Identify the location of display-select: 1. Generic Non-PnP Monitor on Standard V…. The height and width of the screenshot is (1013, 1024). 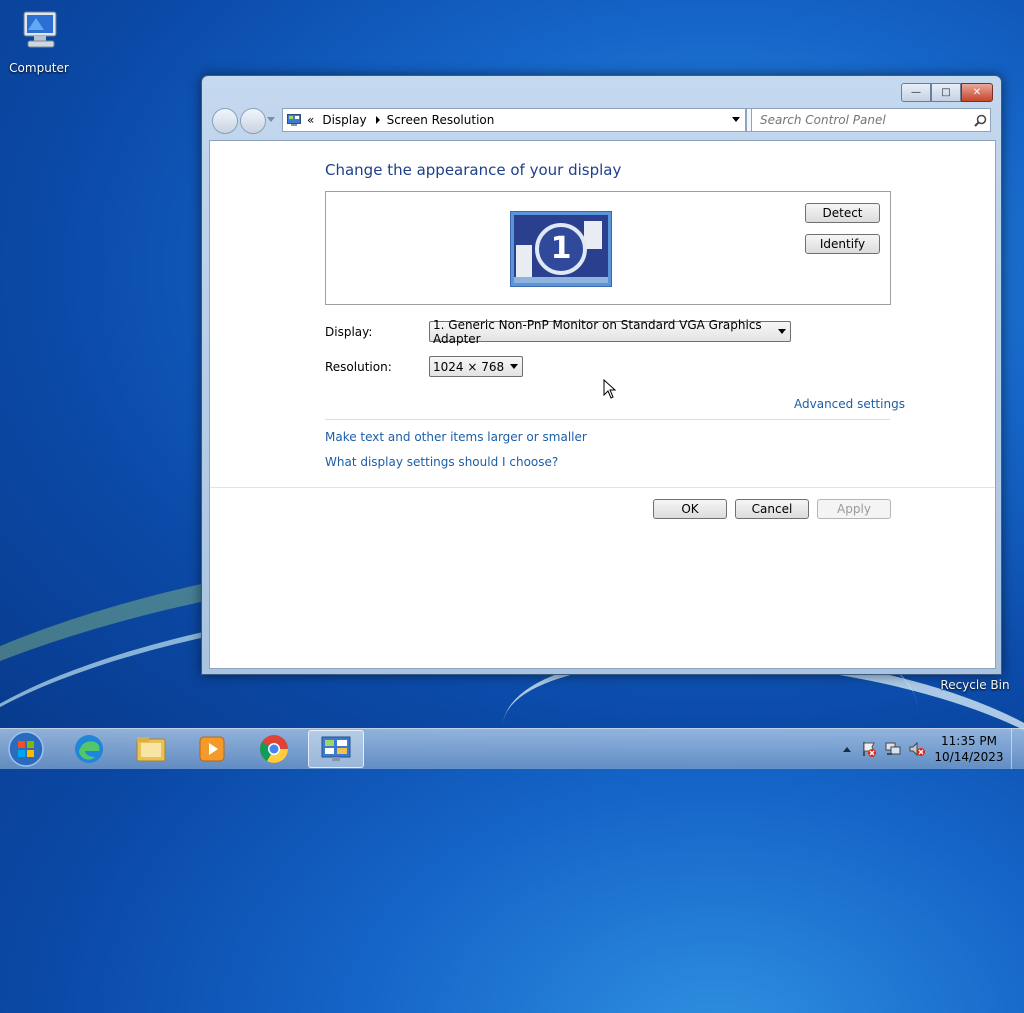
(610, 332).